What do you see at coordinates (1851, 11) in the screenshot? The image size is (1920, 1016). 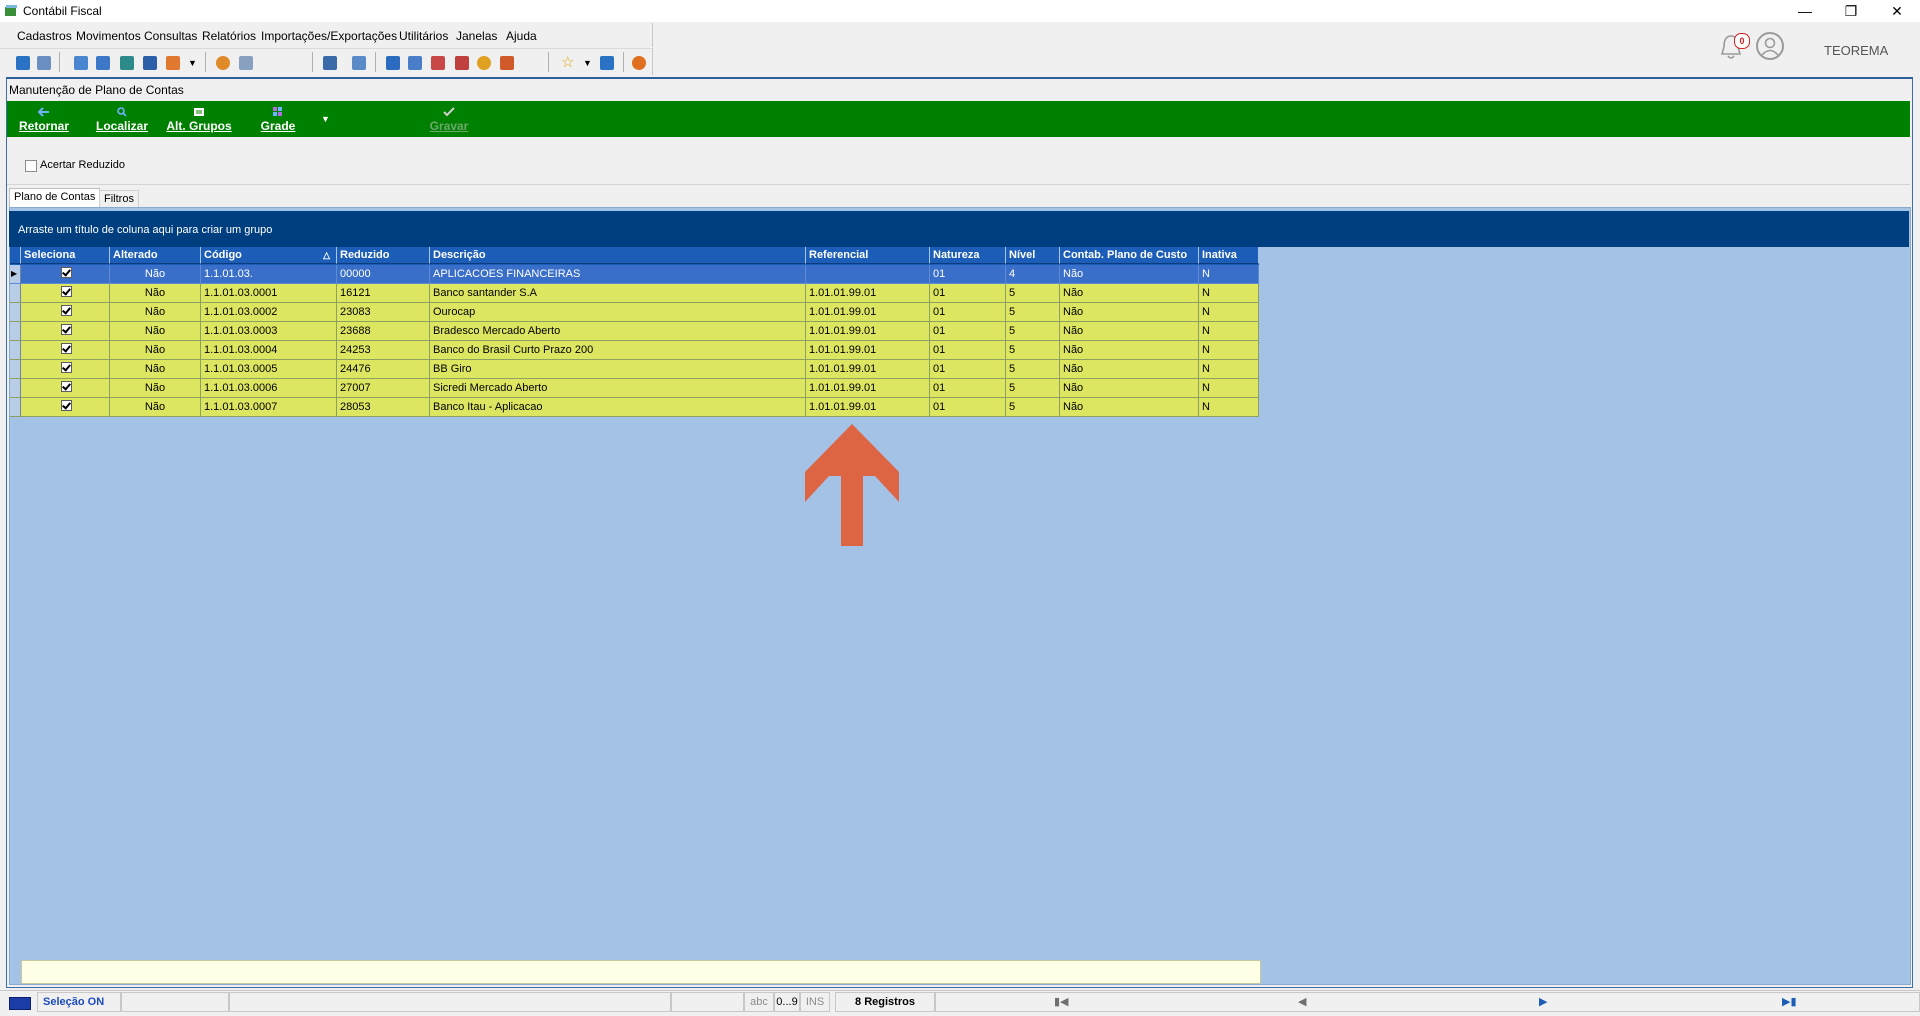 I see `restore-button: ❐` at bounding box center [1851, 11].